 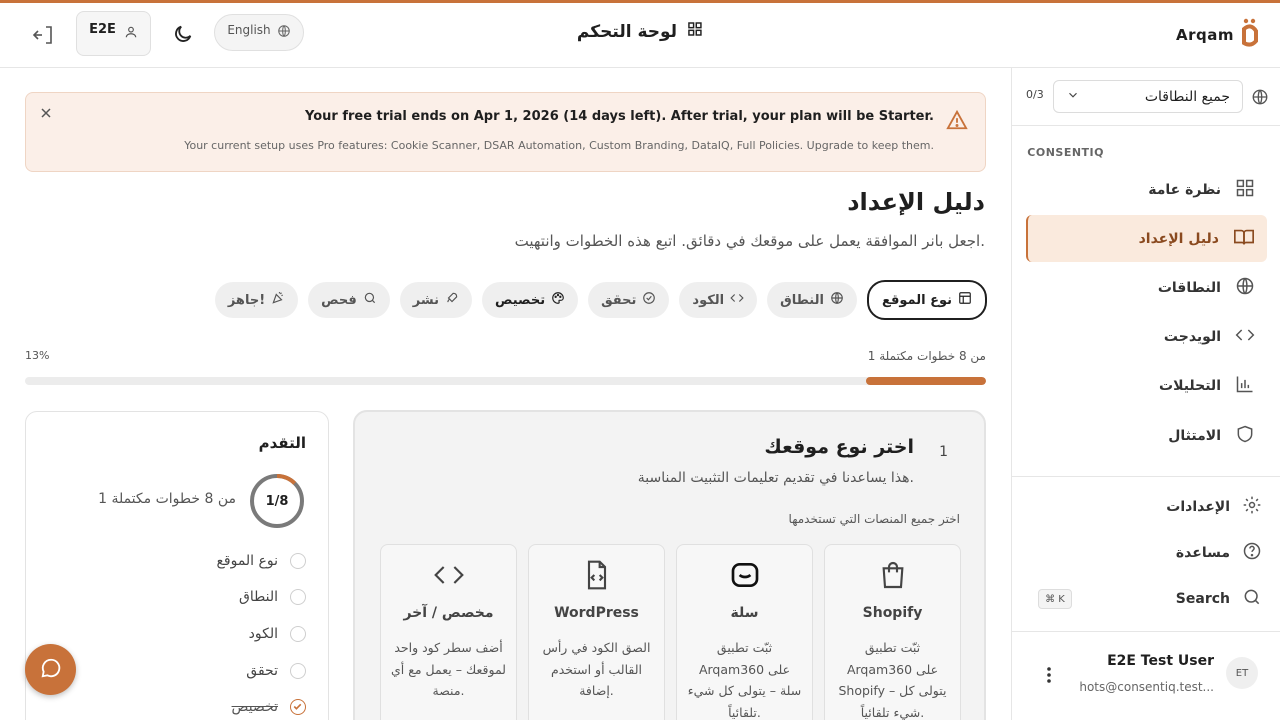 I want to click on sidebar-item-overview: نظرة عامة, so click(x=1146, y=189).